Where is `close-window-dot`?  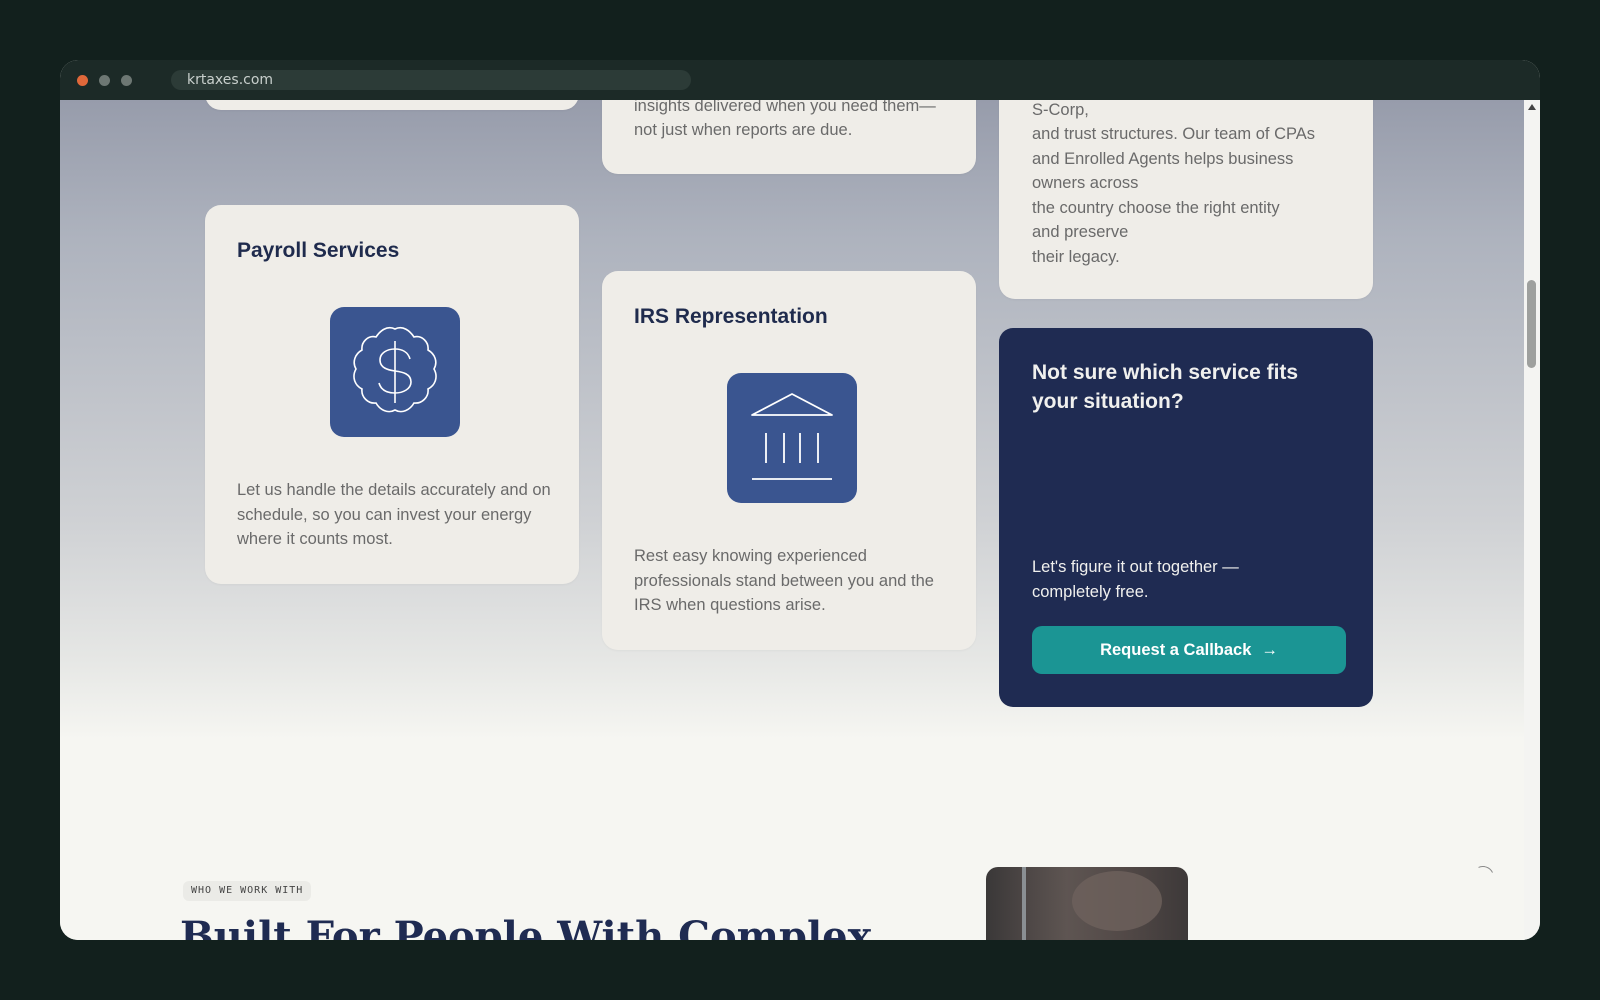 close-window-dot is located at coordinates (82, 80).